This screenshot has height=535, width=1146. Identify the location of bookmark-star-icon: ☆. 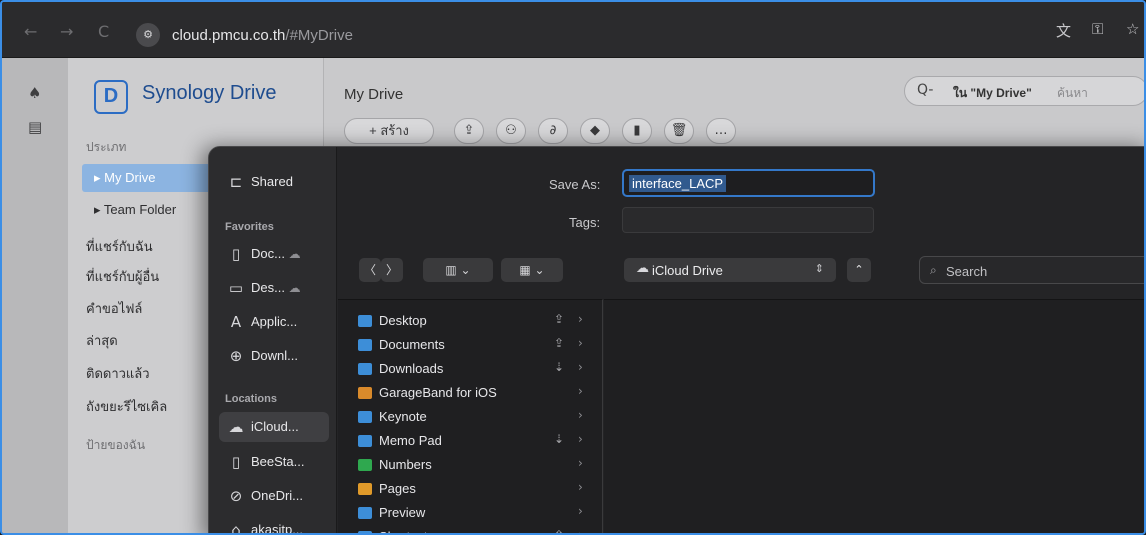
(1132, 29).